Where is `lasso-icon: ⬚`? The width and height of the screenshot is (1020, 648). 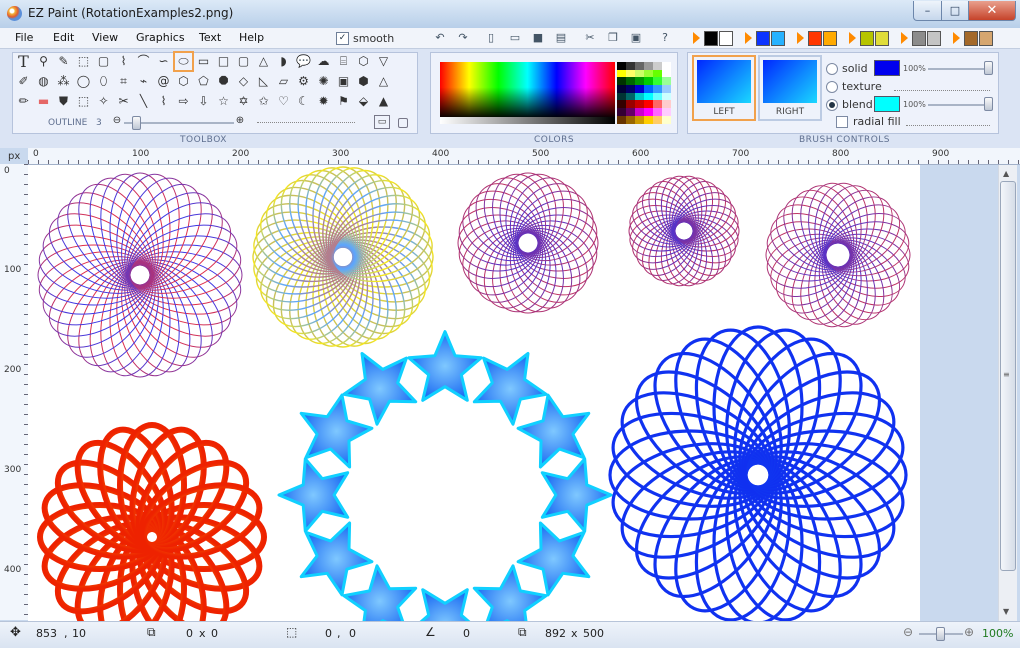 lasso-icon: ⬚ is located at coordinates (83, 101).